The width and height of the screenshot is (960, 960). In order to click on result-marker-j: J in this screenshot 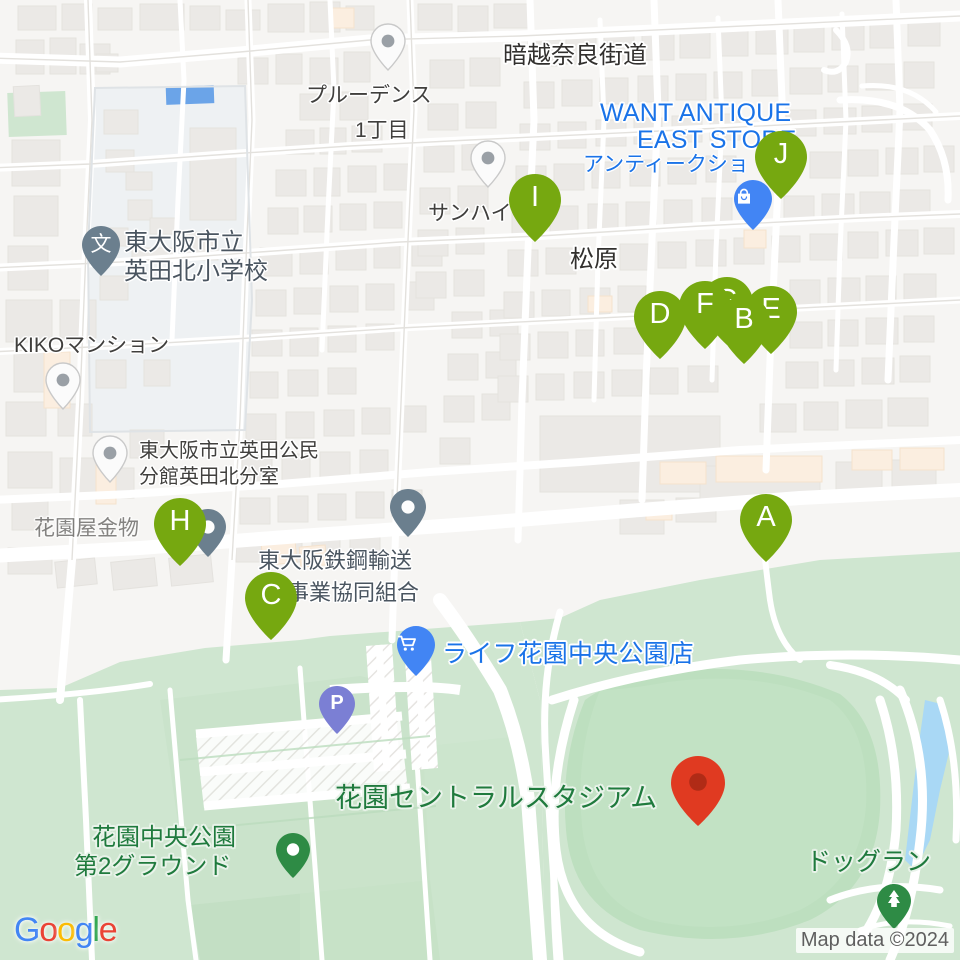, I will do `click(781, 165)`.